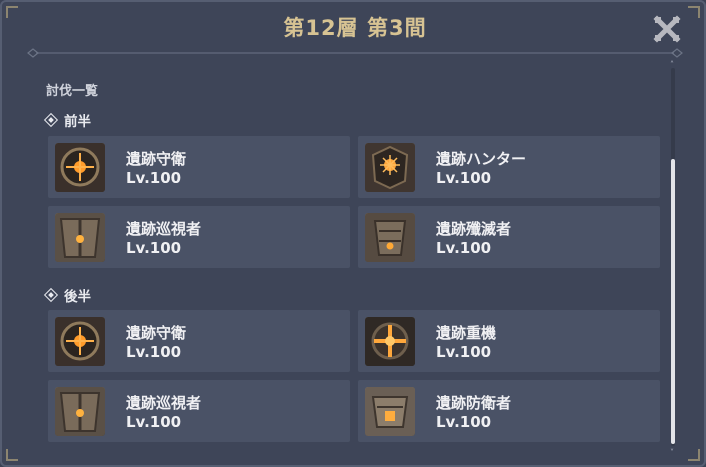 The width and height of the screenshot is (706, 467). What do you see at coordinates (474, 403) in the screenshot?
I see `enemy-name: 遺跡防衛者` at bounding box center [474, 403].